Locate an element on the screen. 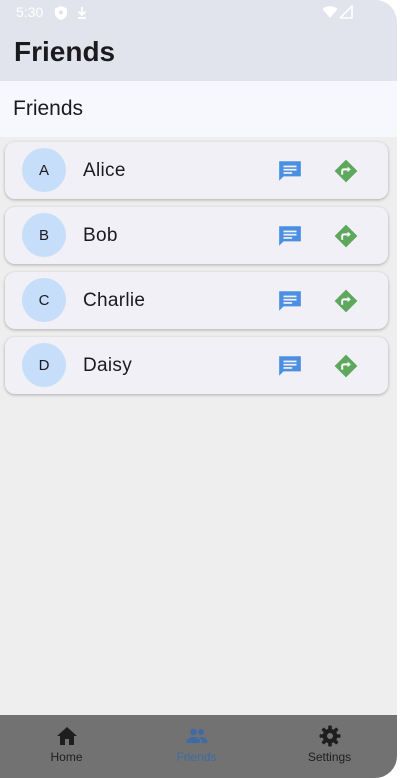 Image resolution: width=400 pixels, height=778 pixels. app-bar-title: Friends is located at coordinates (65, 51).